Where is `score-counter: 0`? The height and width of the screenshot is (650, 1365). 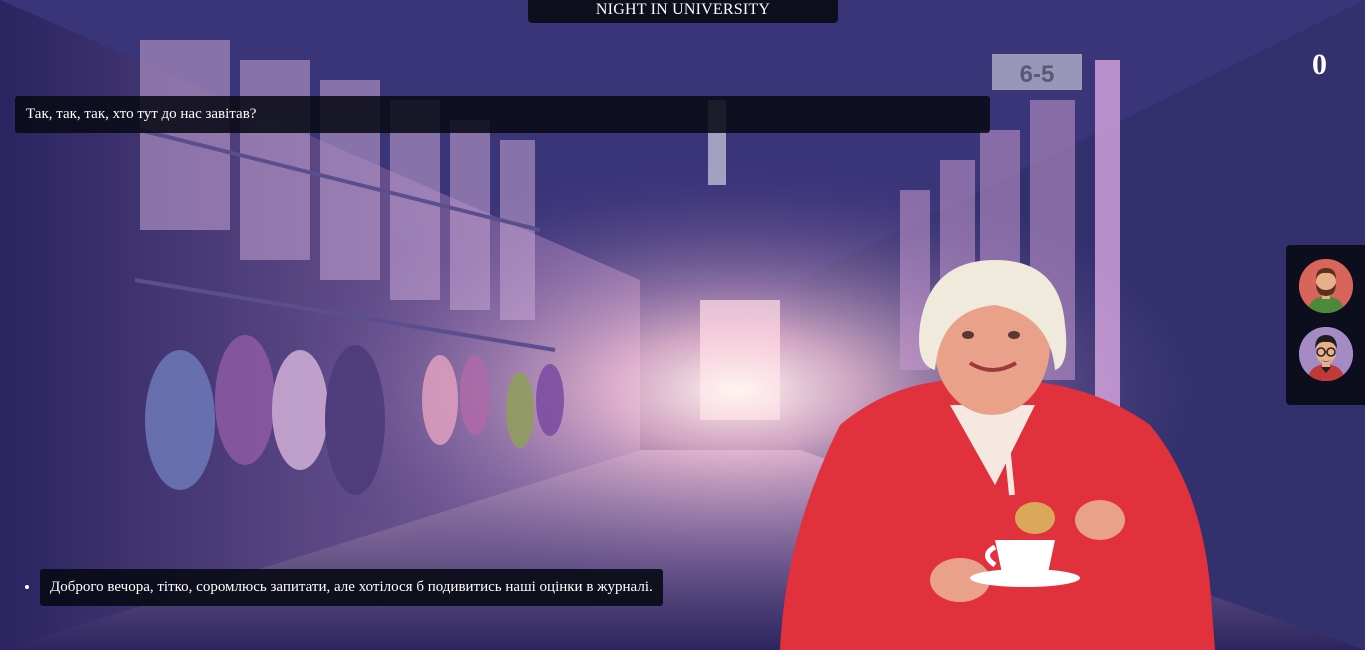
score-counter: 0 is located at coordinates (1319, 64).